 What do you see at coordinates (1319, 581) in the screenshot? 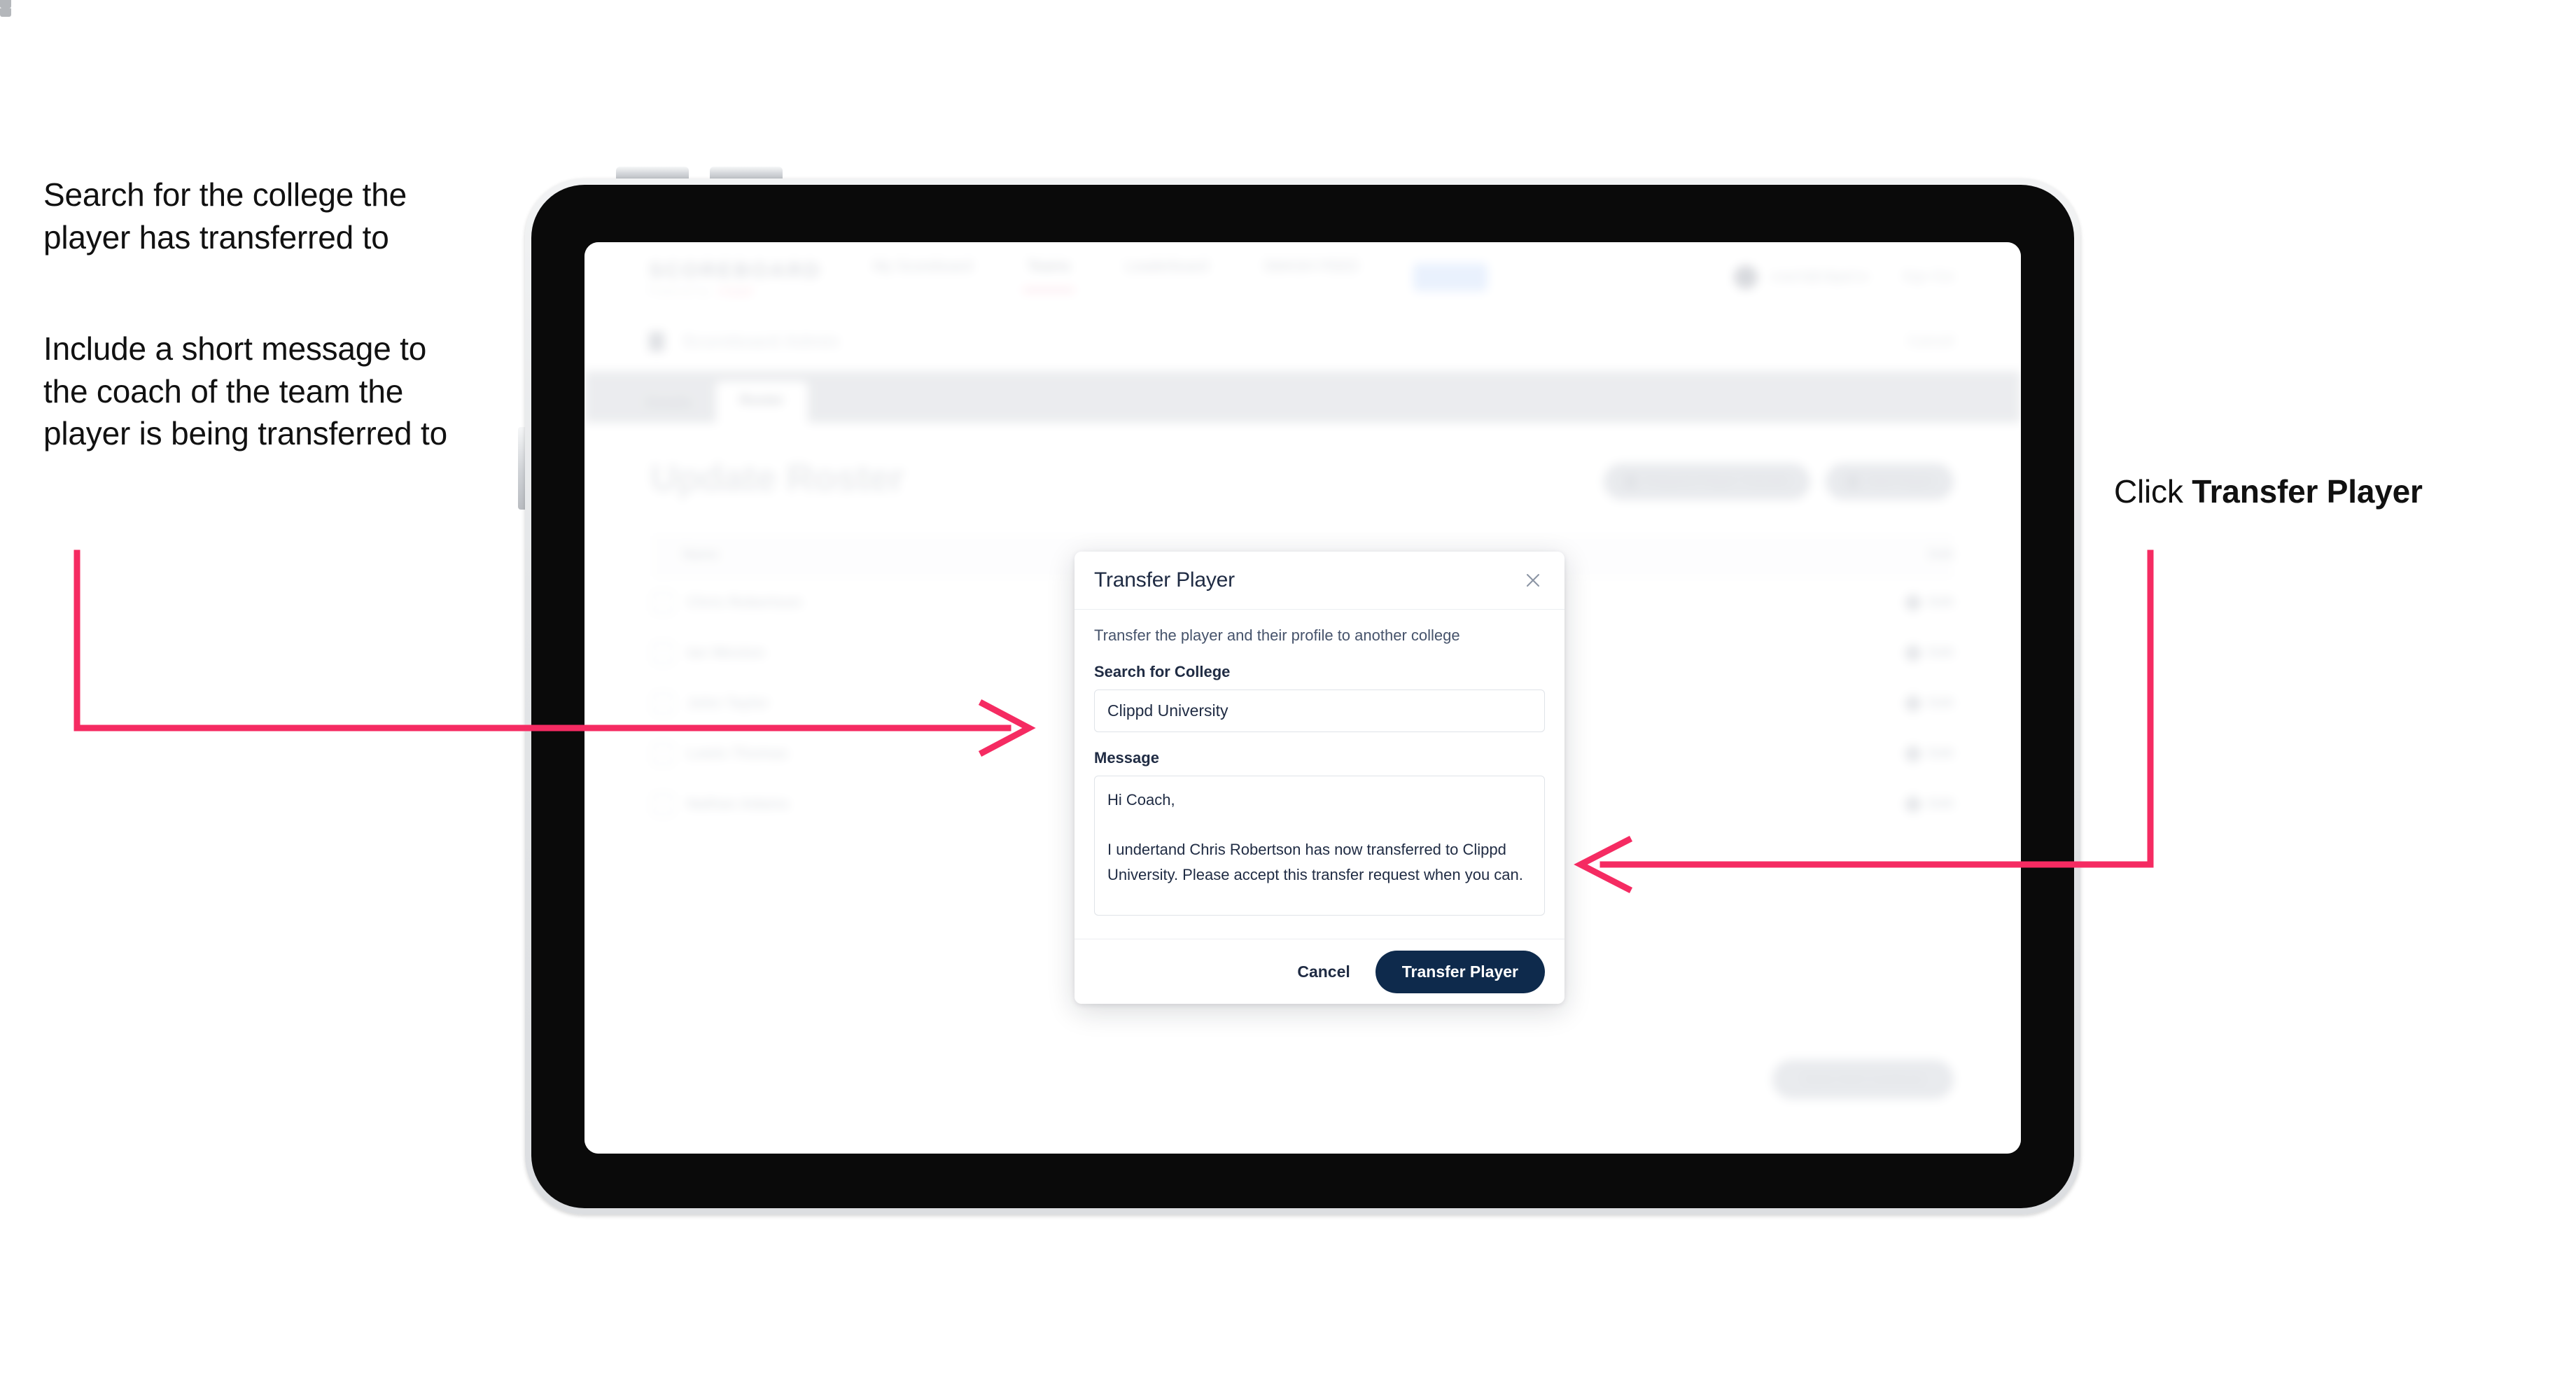
I see `dialog-header: Transfer Player` at bounding box center [1319, 581].